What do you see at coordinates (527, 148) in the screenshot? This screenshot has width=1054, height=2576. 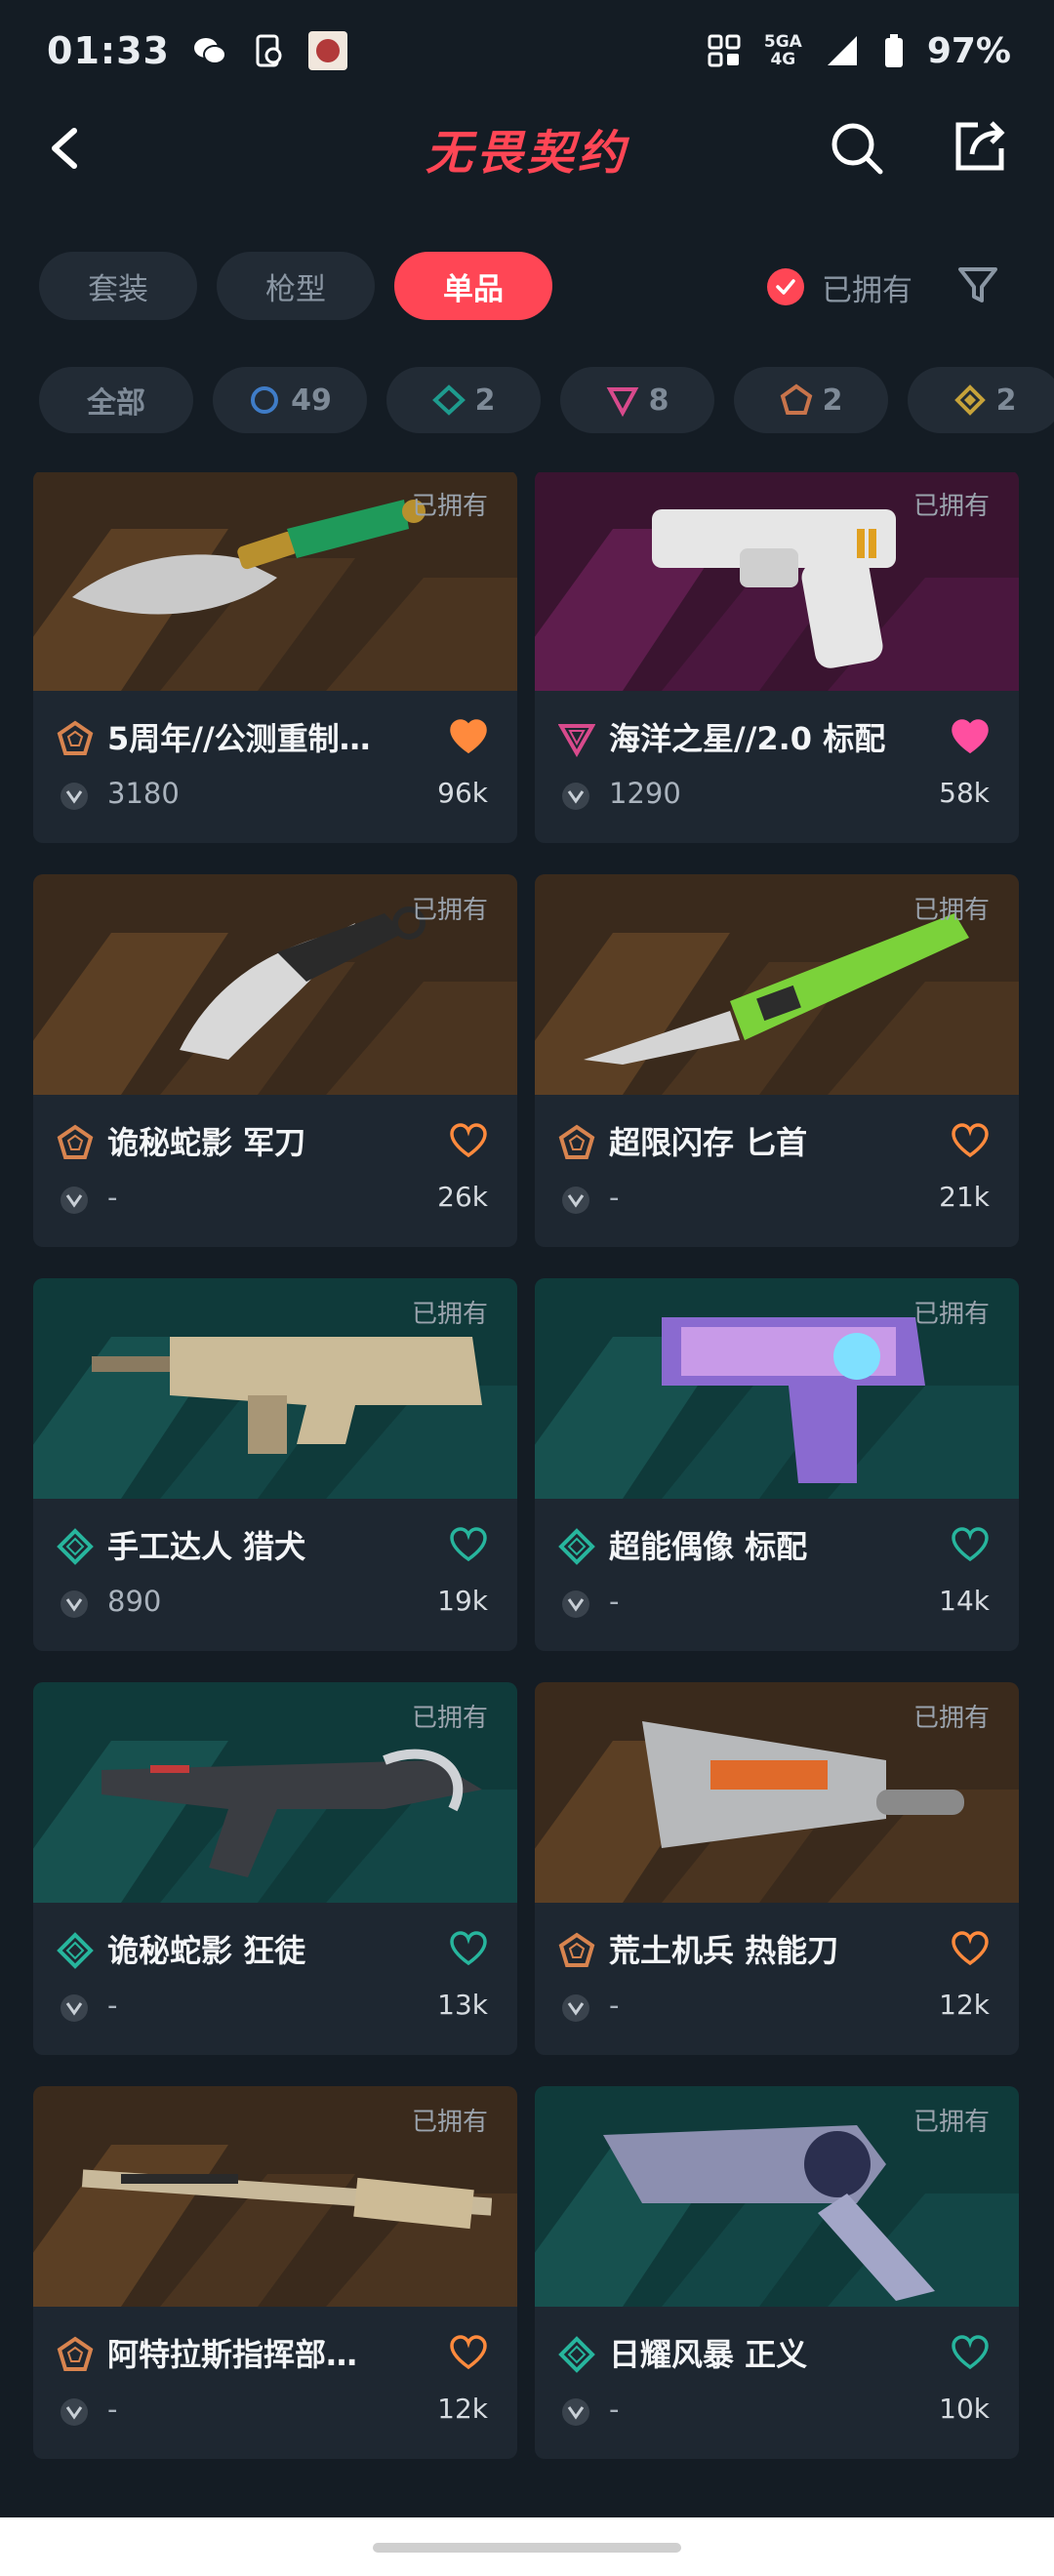 I see `top-bar: 无畏契约` at bounding box center [527, 148].